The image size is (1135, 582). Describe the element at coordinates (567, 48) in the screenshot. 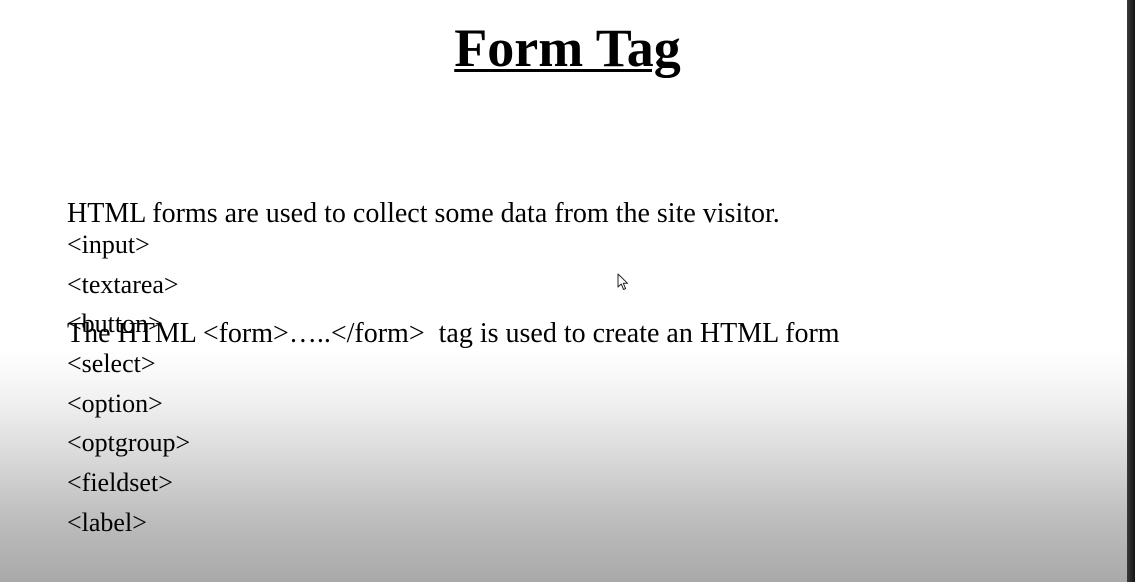

I see `slide-title: Form Tag` at that location.